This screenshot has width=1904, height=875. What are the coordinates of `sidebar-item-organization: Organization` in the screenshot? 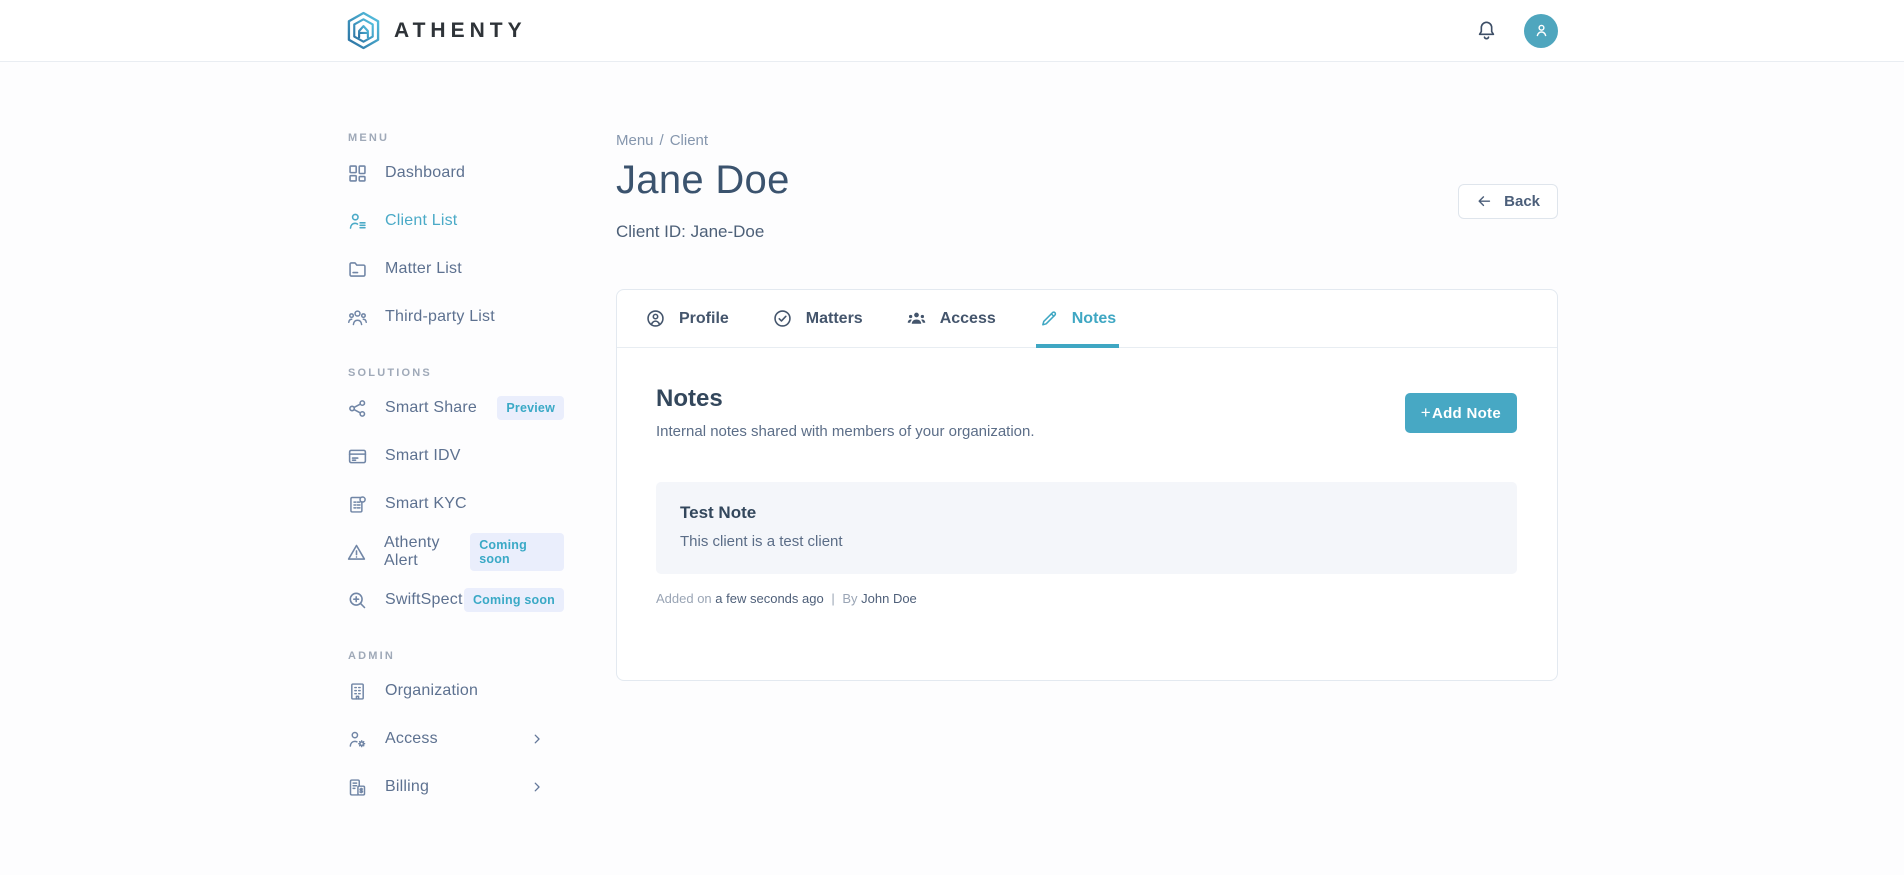 It's located at (455, 691).